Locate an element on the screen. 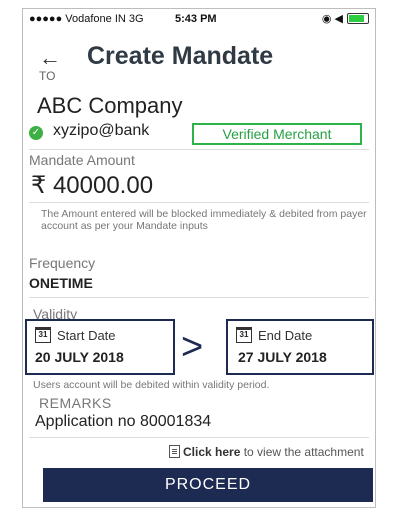 This screenshot has width=400, height=514. page-title: Create Mandate is located at coordinates (180, 56).